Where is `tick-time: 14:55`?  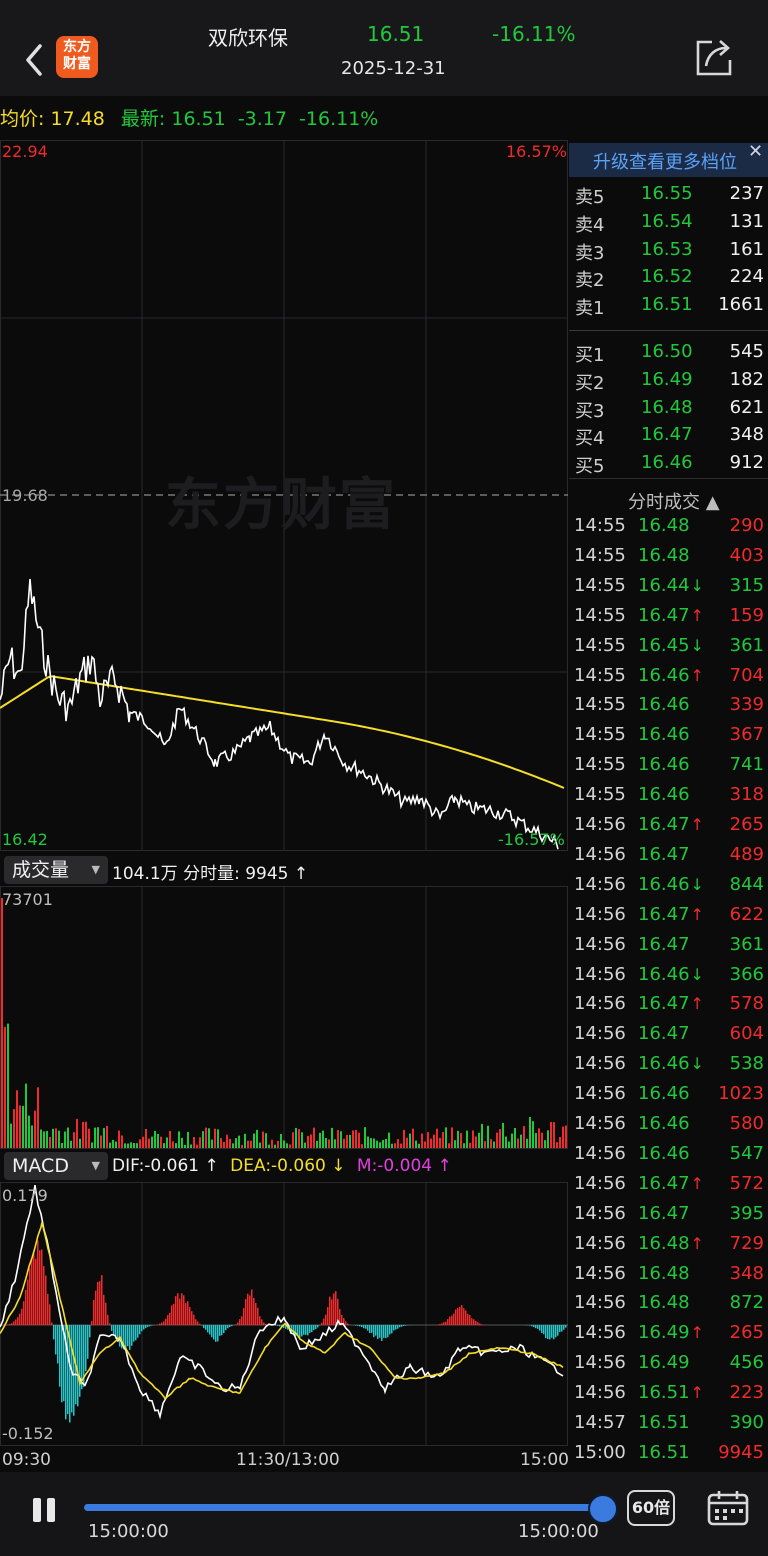 tick-time: 14:55 is located at coordinates (600, 555).